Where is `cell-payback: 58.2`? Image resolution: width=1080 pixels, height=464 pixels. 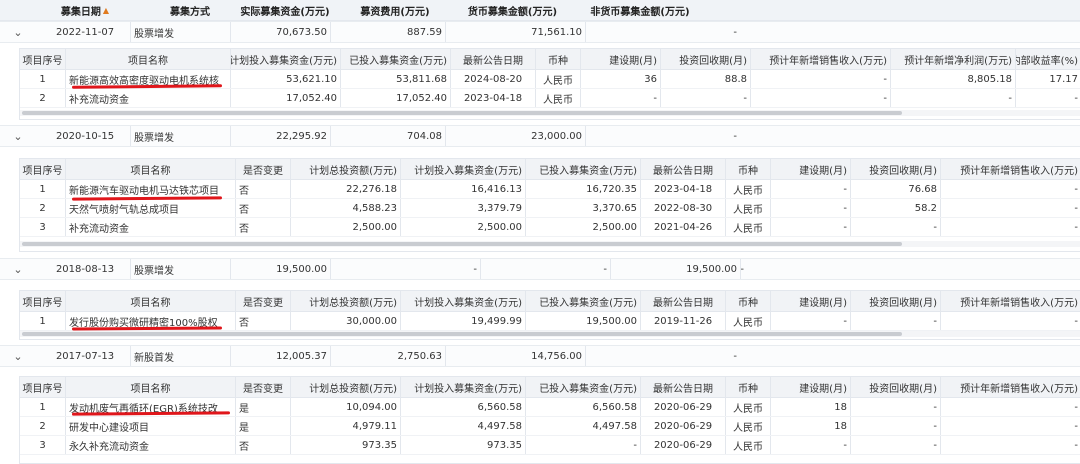
cell-payback: 58.2 is located at coordinates (895, 208).